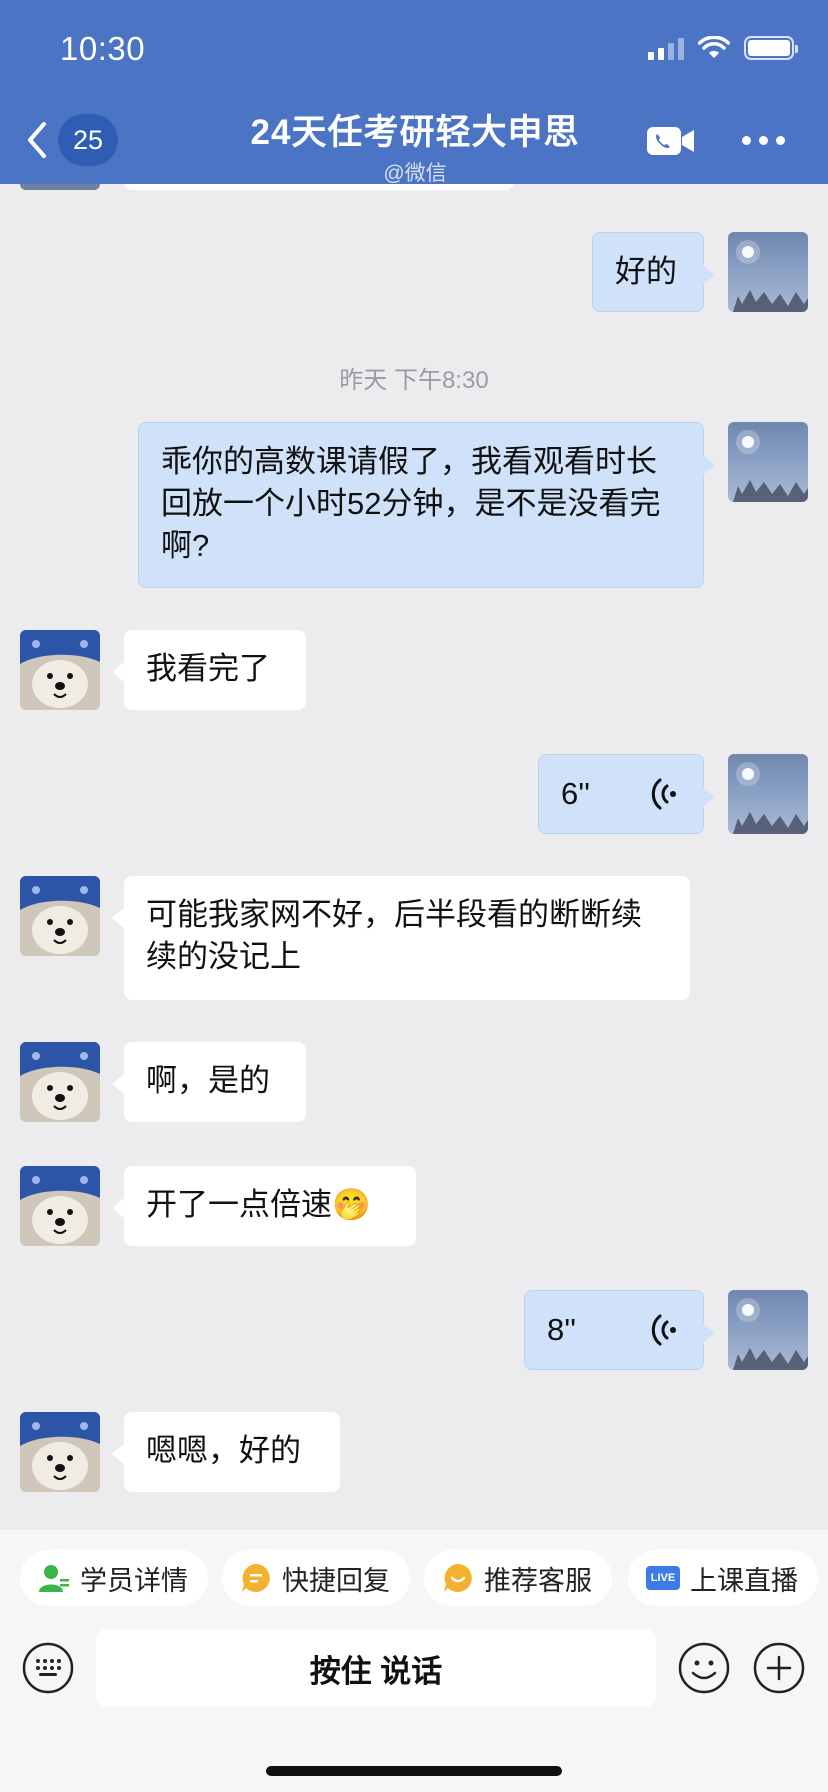 Image resolution: width=828 pixels, height=1792 pixels. I want to click on video-call-icon, so click(671, 141).